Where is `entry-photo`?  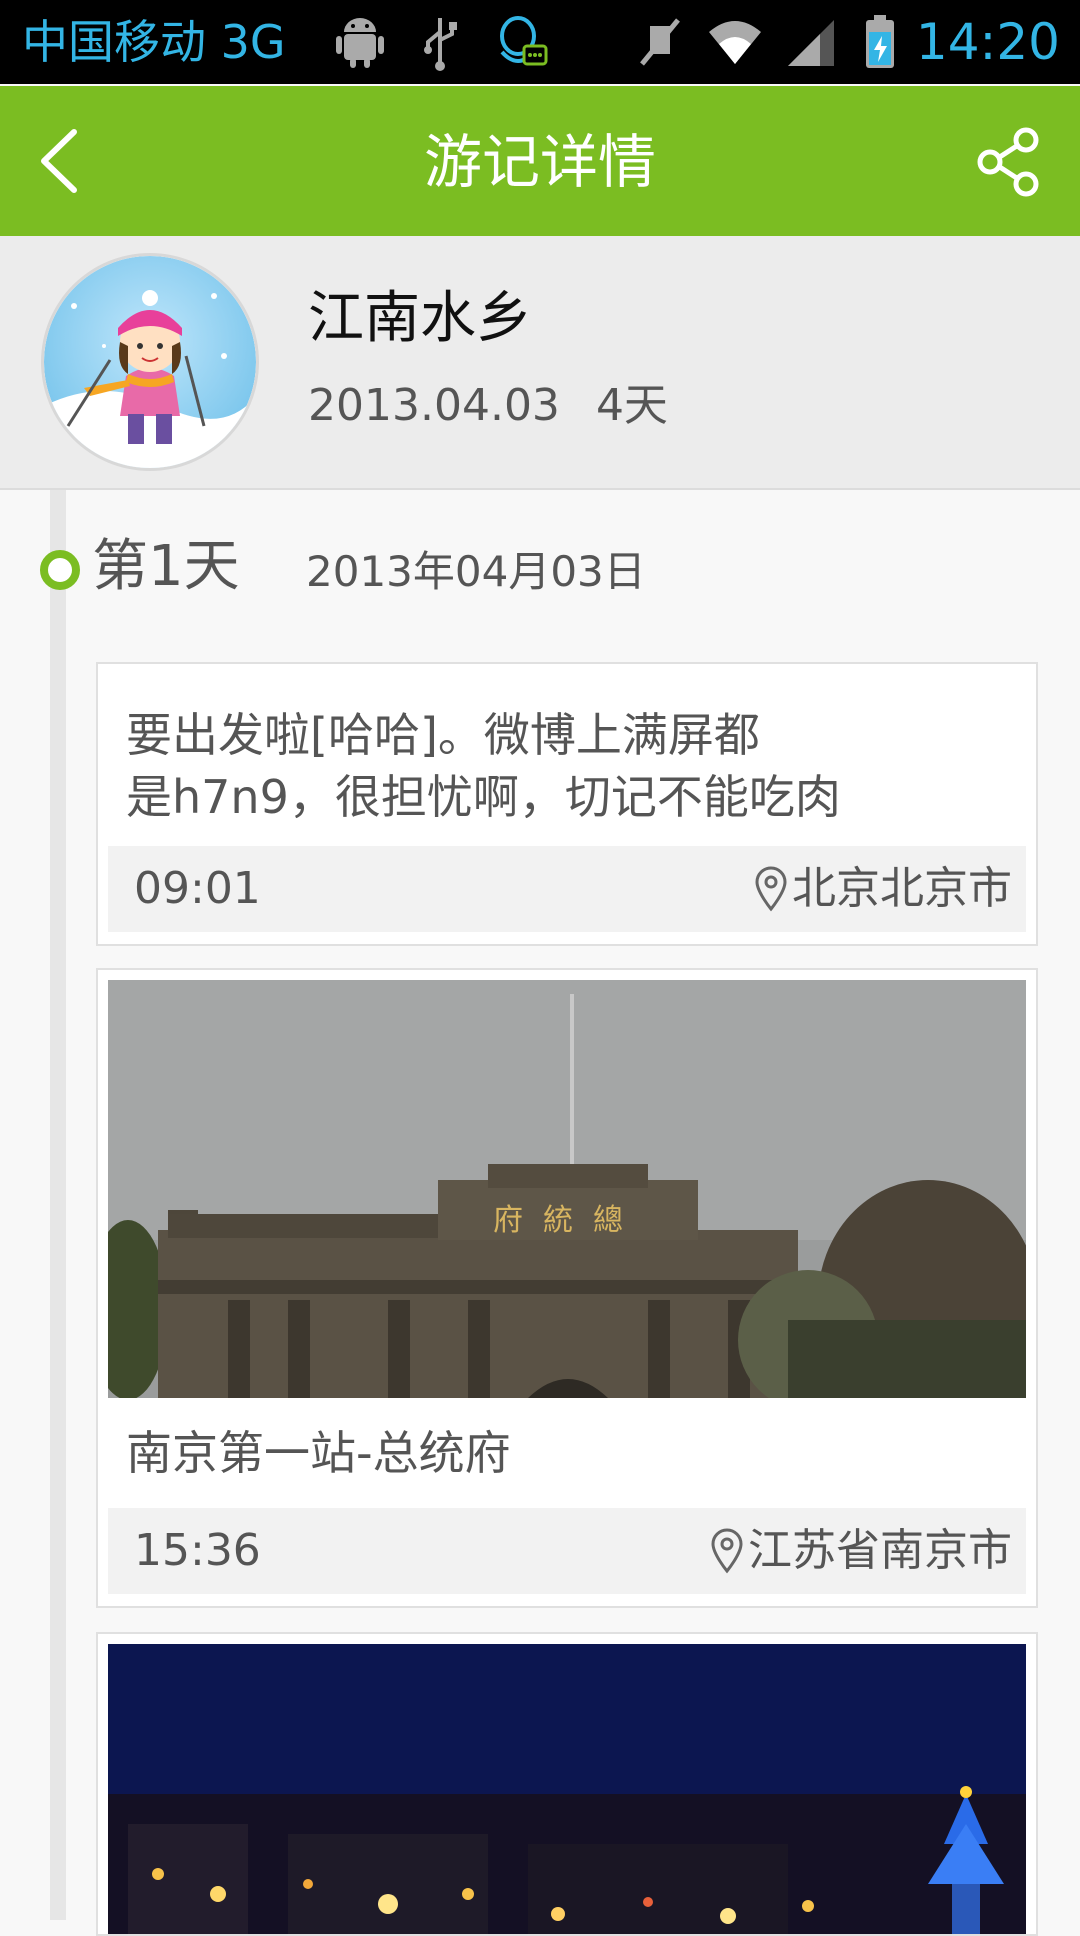 entry-photo is located at coordinates (567, 1789).